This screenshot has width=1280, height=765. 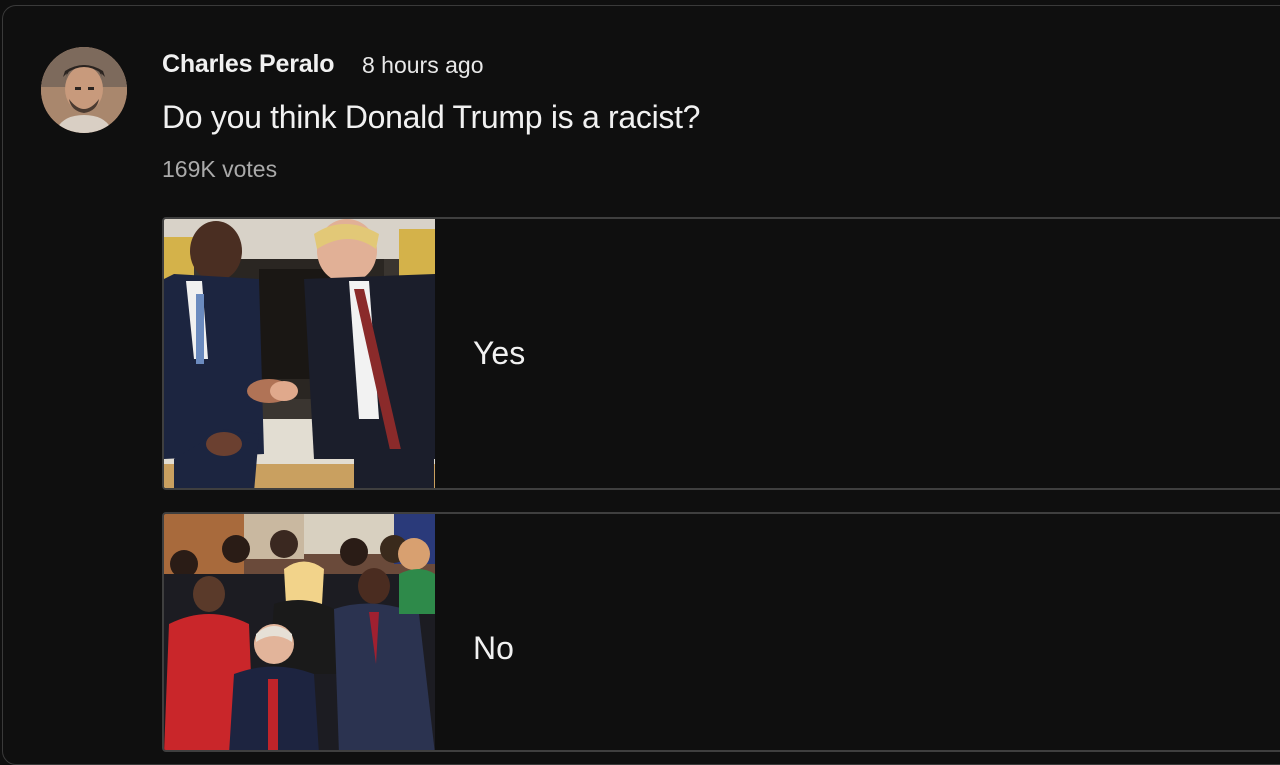 I want to click on option-no-image, so click(x=299, y=632).